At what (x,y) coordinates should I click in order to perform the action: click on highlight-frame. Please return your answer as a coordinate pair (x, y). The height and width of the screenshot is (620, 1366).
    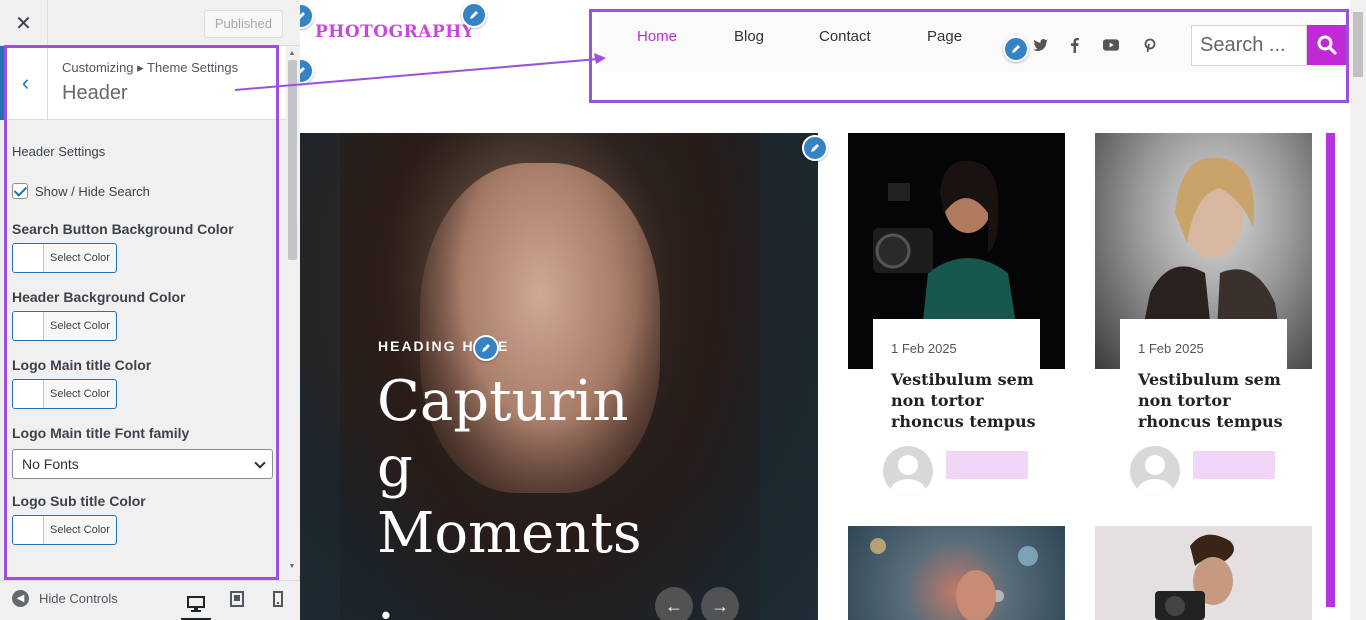
    Looking at the image, I should click on (969, 56).